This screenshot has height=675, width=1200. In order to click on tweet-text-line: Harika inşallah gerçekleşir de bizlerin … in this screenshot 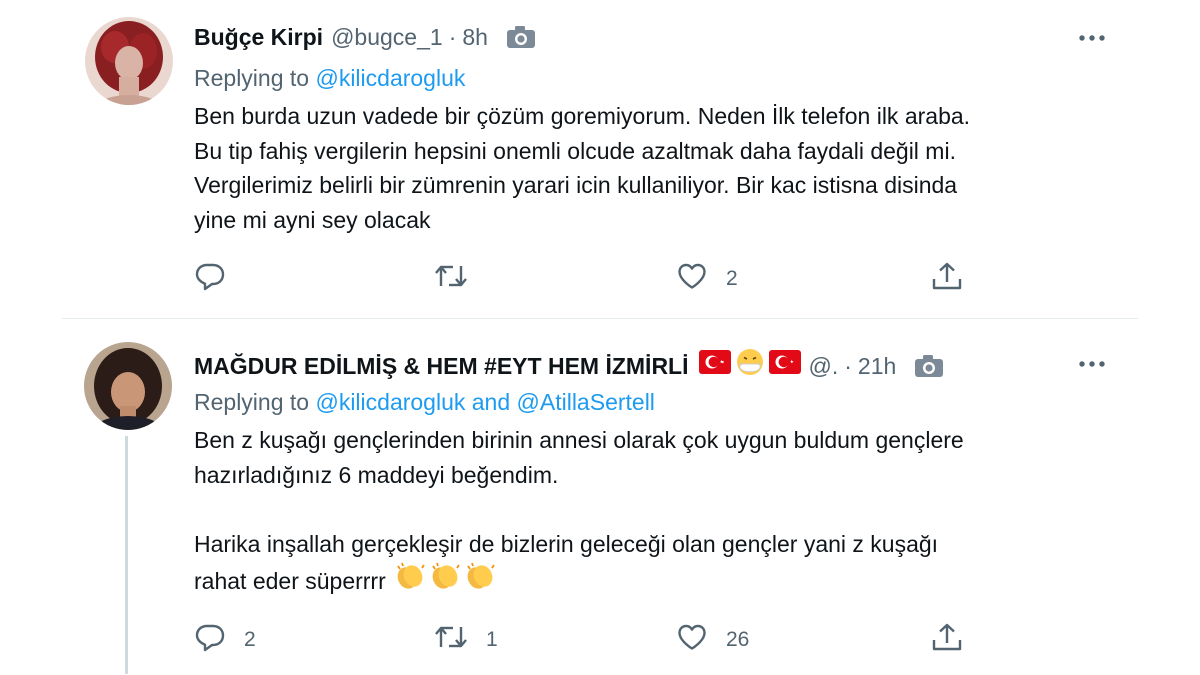, I will do `click(566, 543)`.